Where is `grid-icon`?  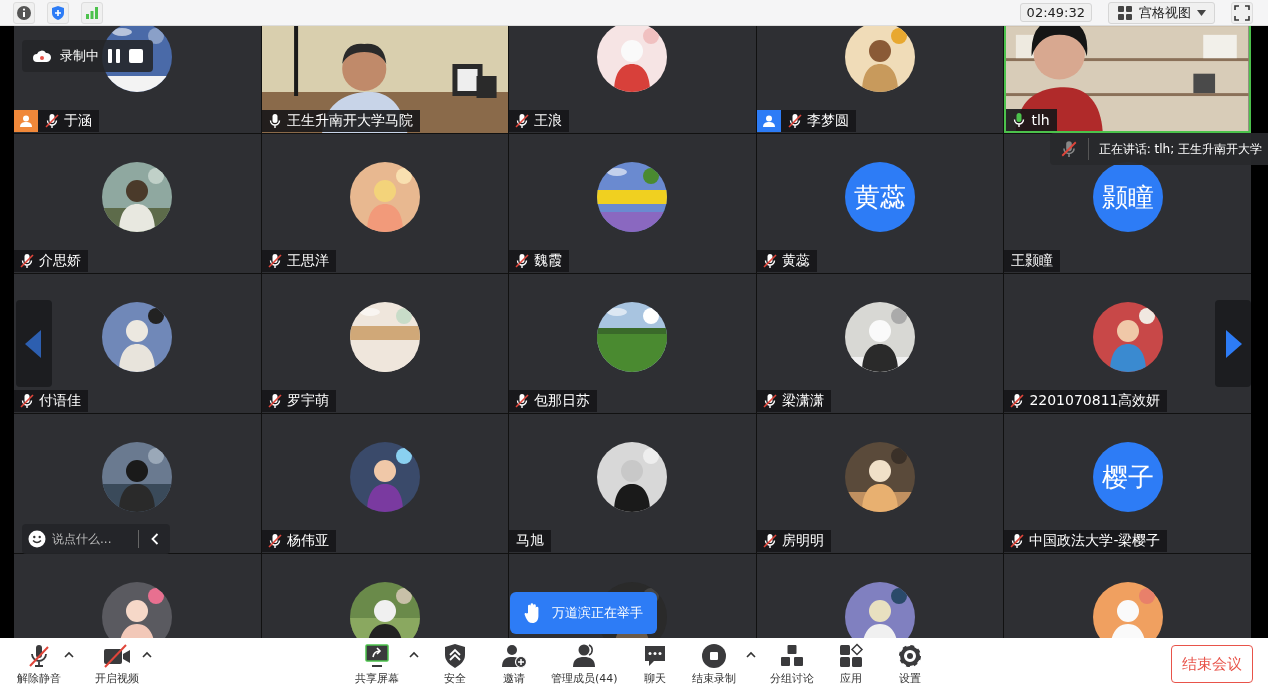
grid-icon is located at coordinates (1125, 12).